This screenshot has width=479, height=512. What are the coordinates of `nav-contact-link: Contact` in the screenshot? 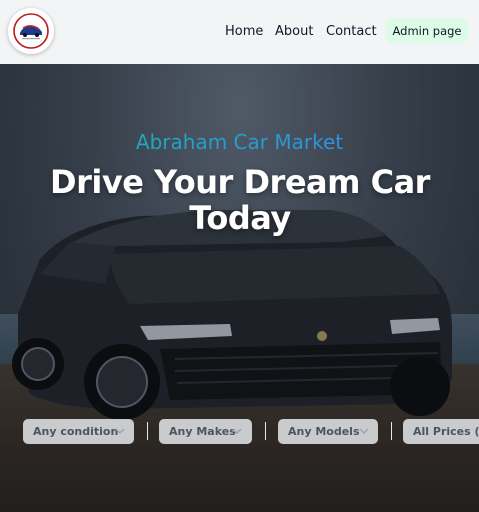 It's located at (351, 31).